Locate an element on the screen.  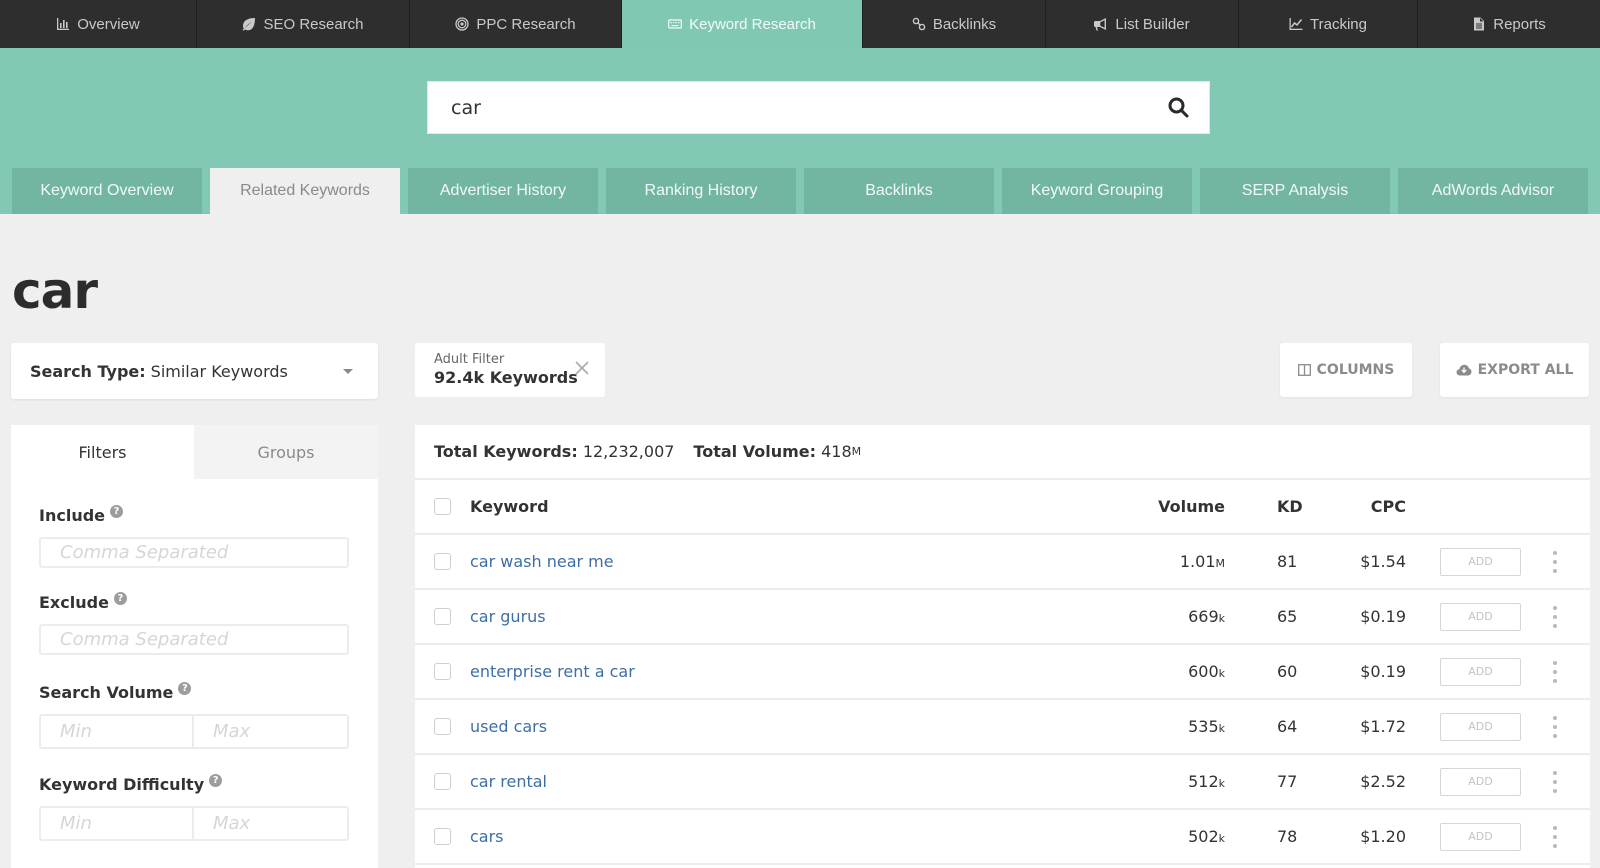
target-icon is located at coordinates (462, 24).